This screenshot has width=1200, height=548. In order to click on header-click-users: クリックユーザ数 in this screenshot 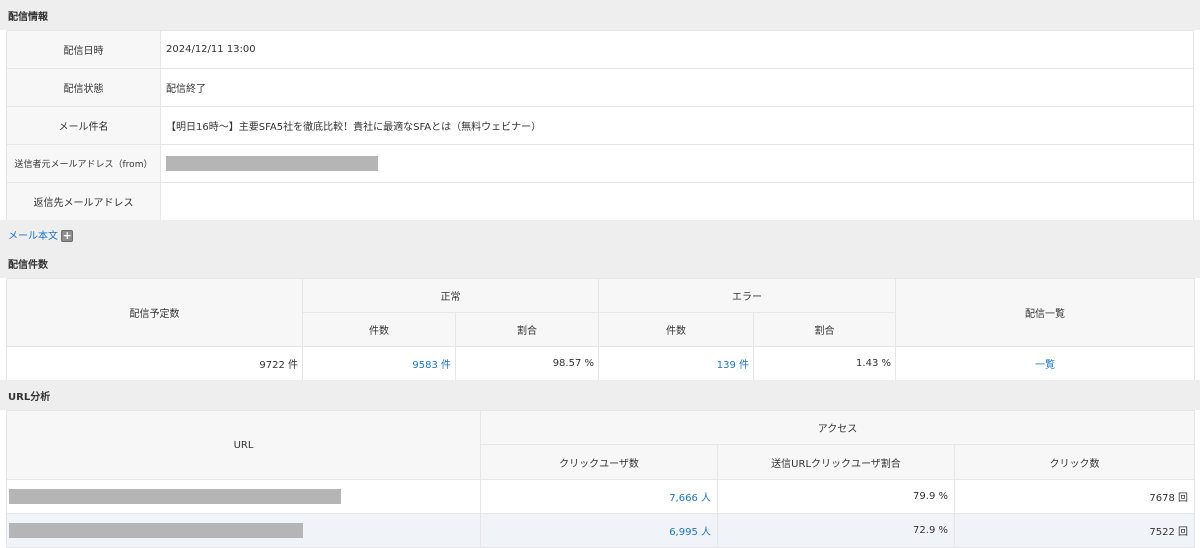, I will do `click(599, 462)`.